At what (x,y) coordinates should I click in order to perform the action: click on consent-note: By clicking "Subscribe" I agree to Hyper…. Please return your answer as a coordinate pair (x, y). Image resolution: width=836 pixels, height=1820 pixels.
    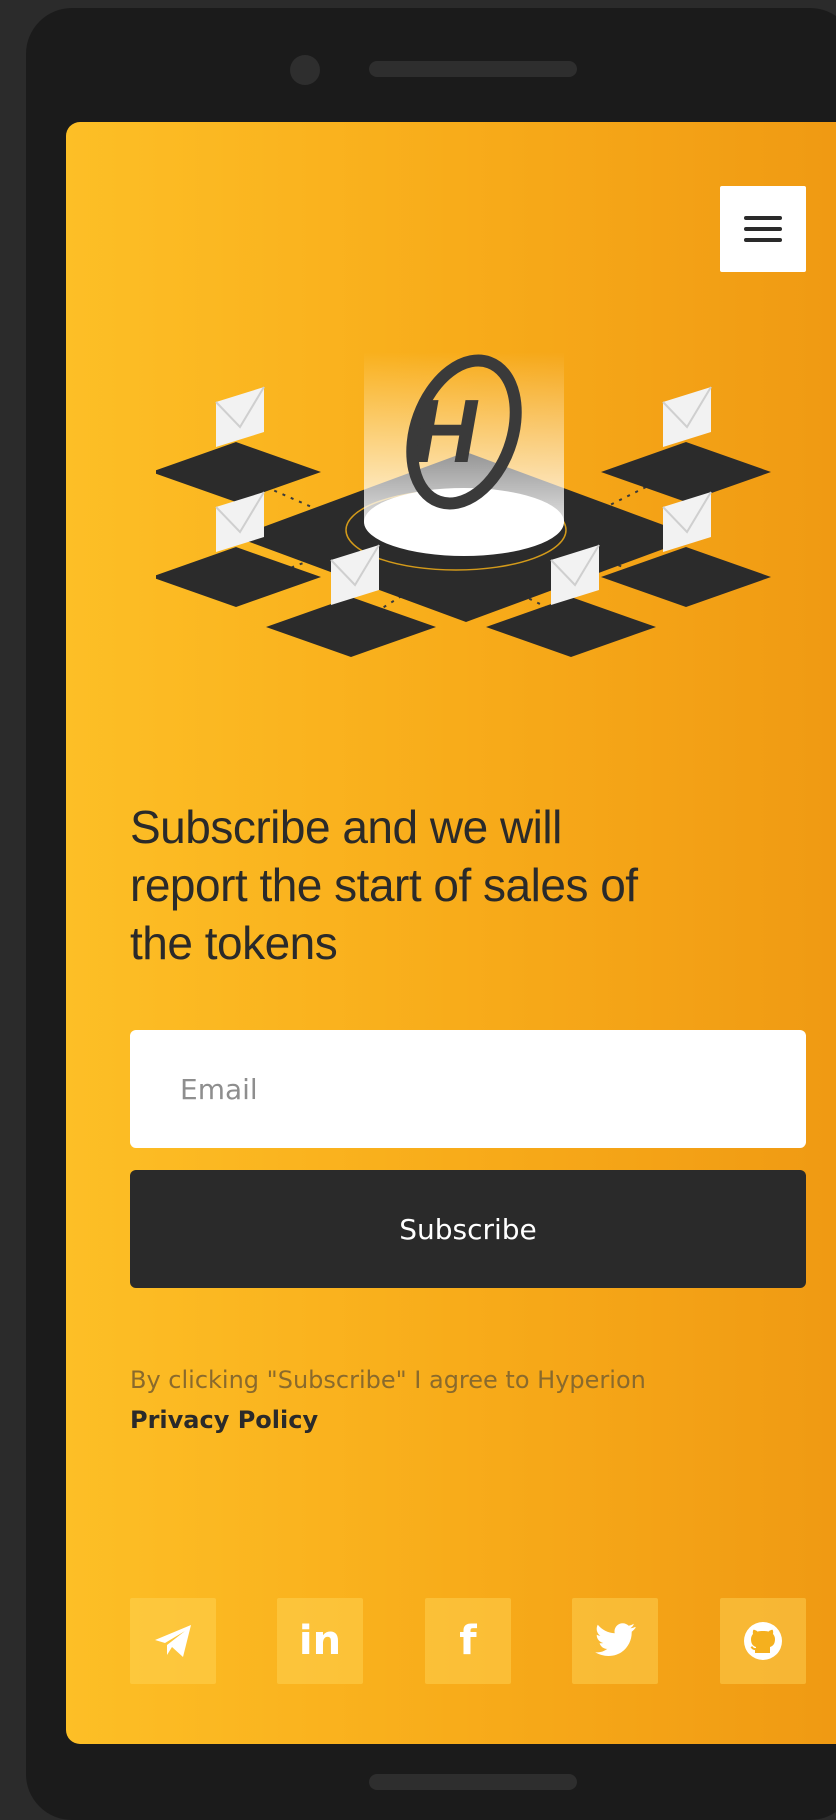
    Looking at the image, I should click on (450, 1400).